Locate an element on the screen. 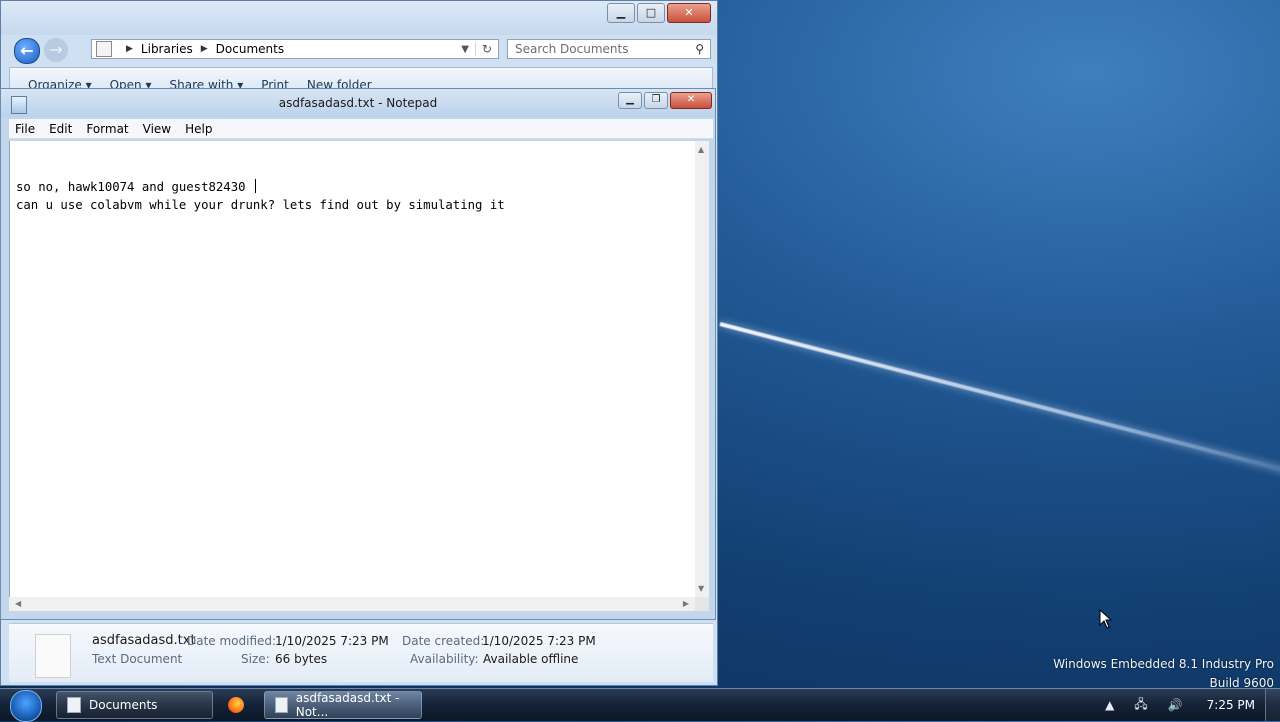 This screenshot has width=1280, height=722. maximize-button: □ is located at coordinates (651, 13).